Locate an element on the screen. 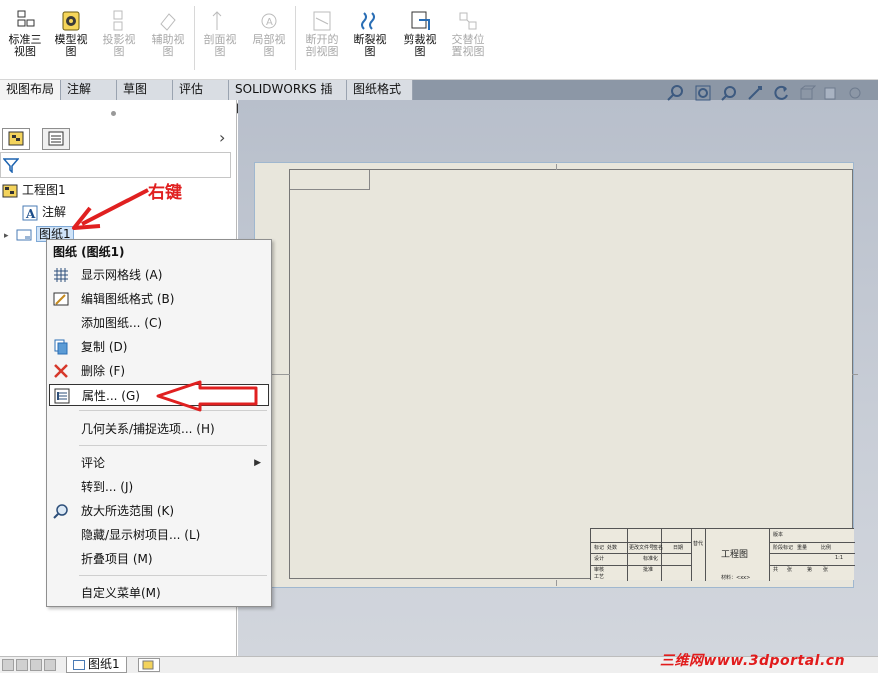  submenu-arrow-icon: ▶ is located at coordinates (257, 463).